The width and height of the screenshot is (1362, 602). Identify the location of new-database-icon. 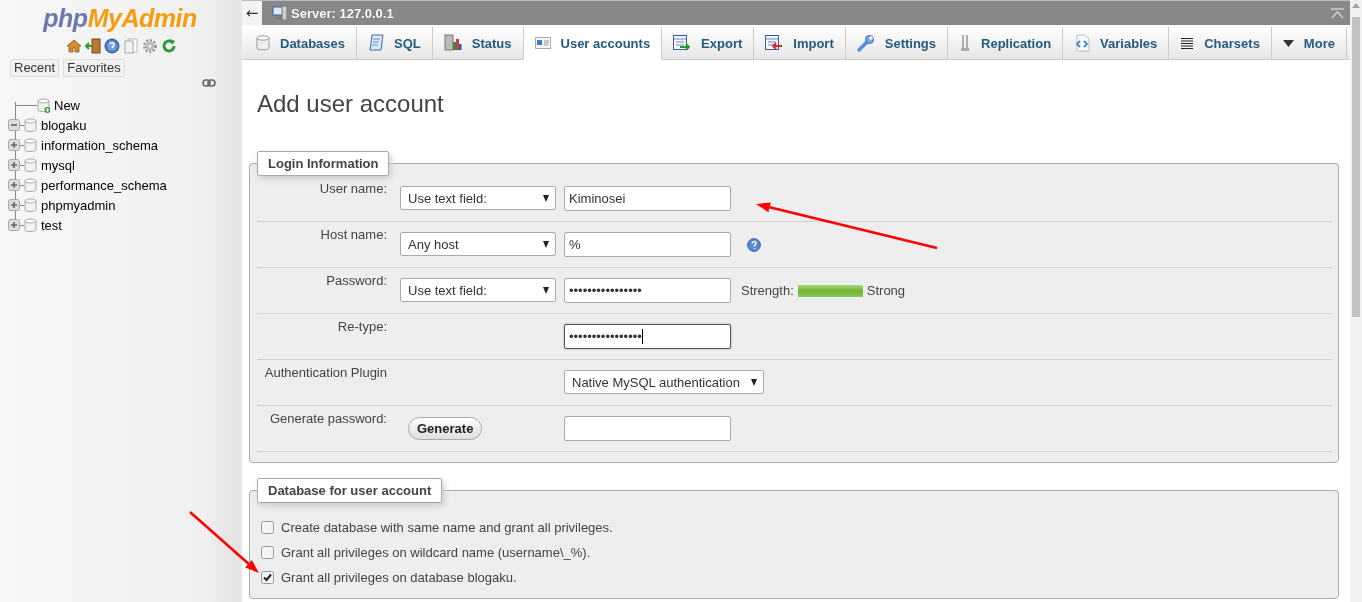
(43, 105).